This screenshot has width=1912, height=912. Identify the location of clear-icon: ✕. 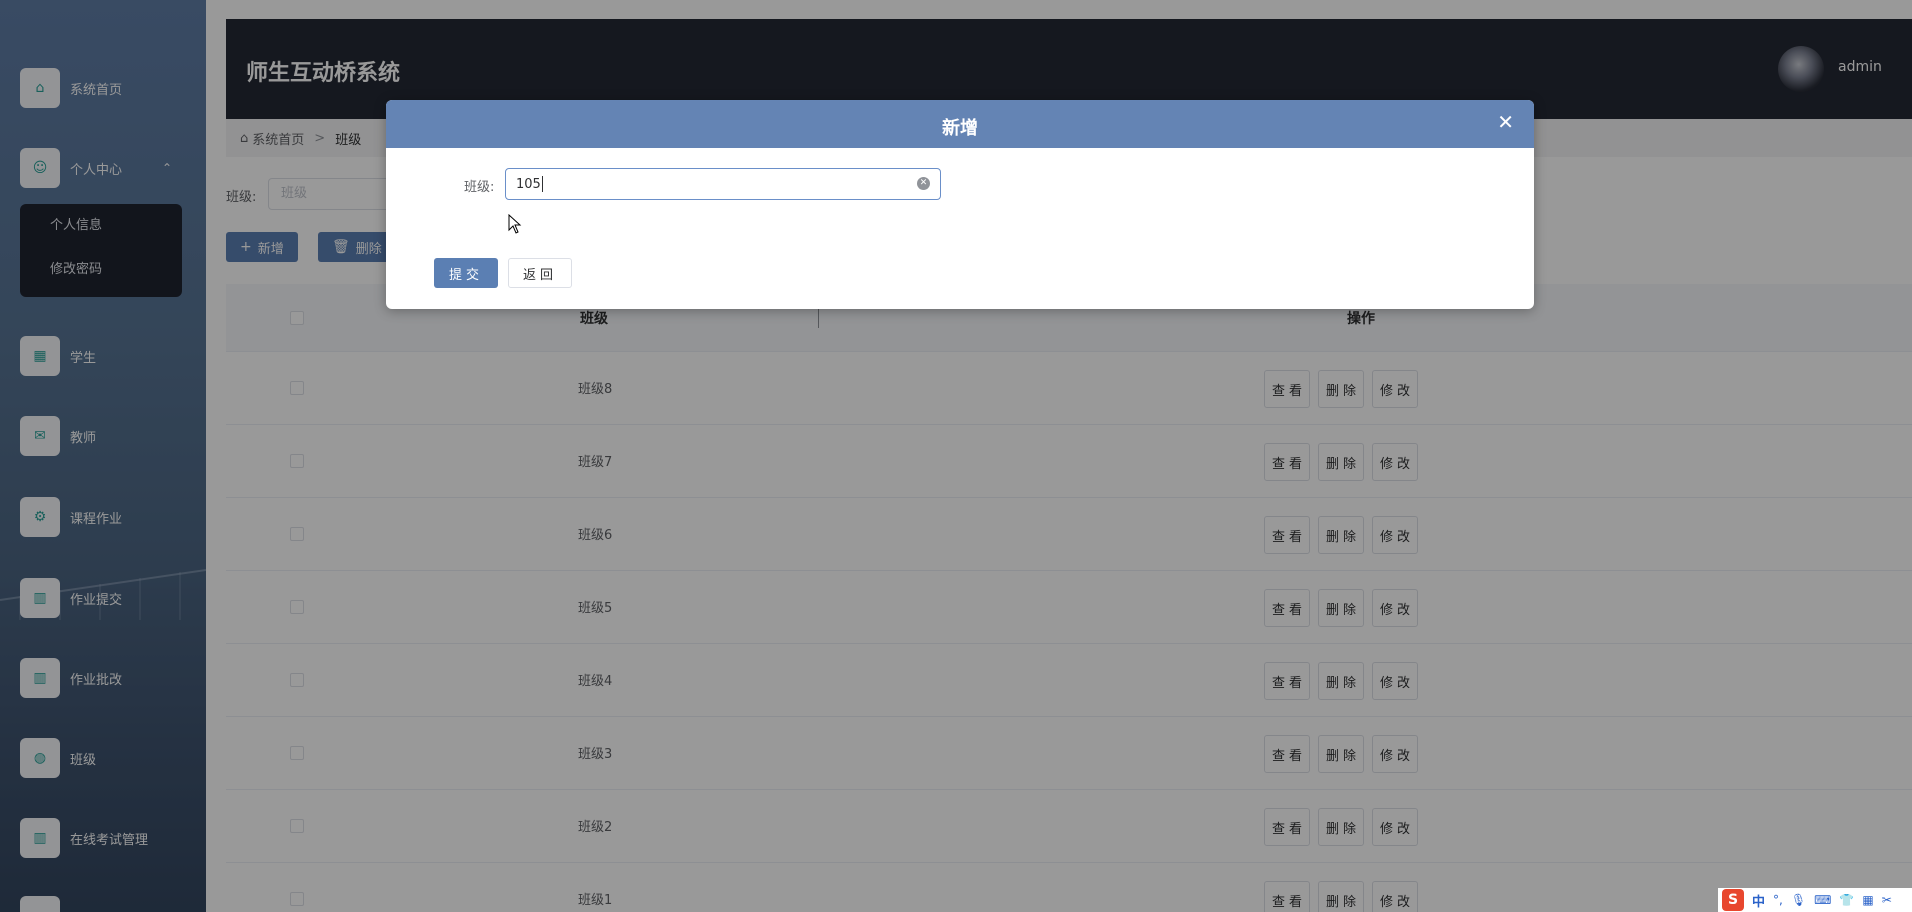
(923, 183).